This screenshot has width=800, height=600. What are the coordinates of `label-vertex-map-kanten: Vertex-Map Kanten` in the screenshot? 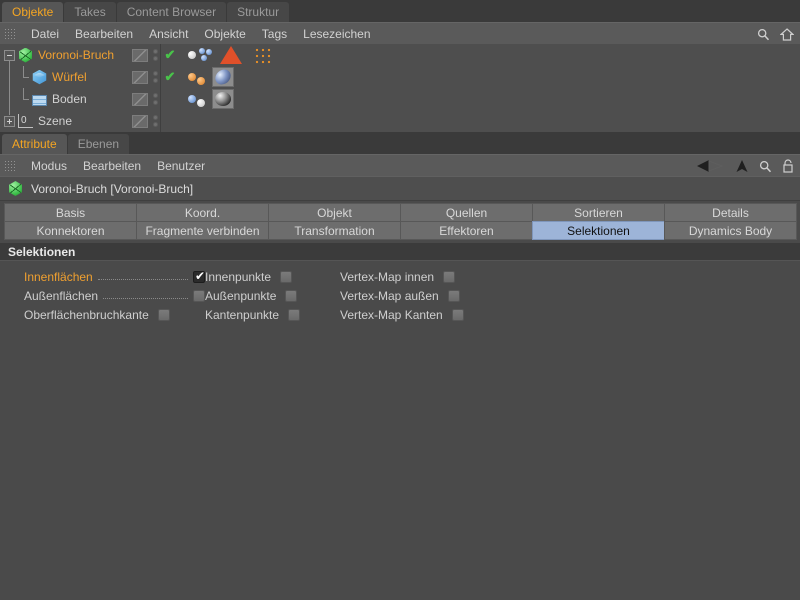 It's located at (391, 314).